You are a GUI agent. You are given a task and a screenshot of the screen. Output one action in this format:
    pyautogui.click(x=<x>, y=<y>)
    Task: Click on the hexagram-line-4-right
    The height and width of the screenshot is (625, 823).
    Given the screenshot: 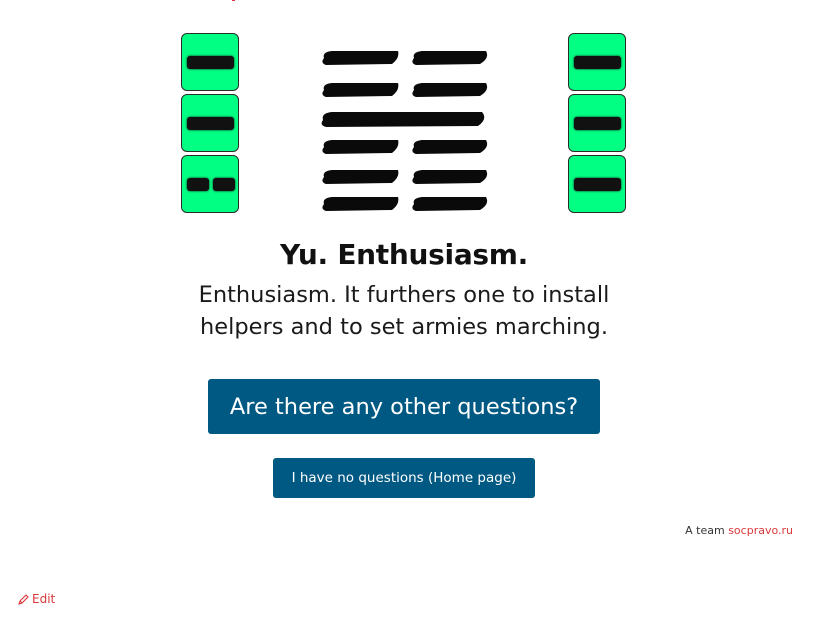 What is the action you would take?
    pyautogui.click(x=450, y=147)
    